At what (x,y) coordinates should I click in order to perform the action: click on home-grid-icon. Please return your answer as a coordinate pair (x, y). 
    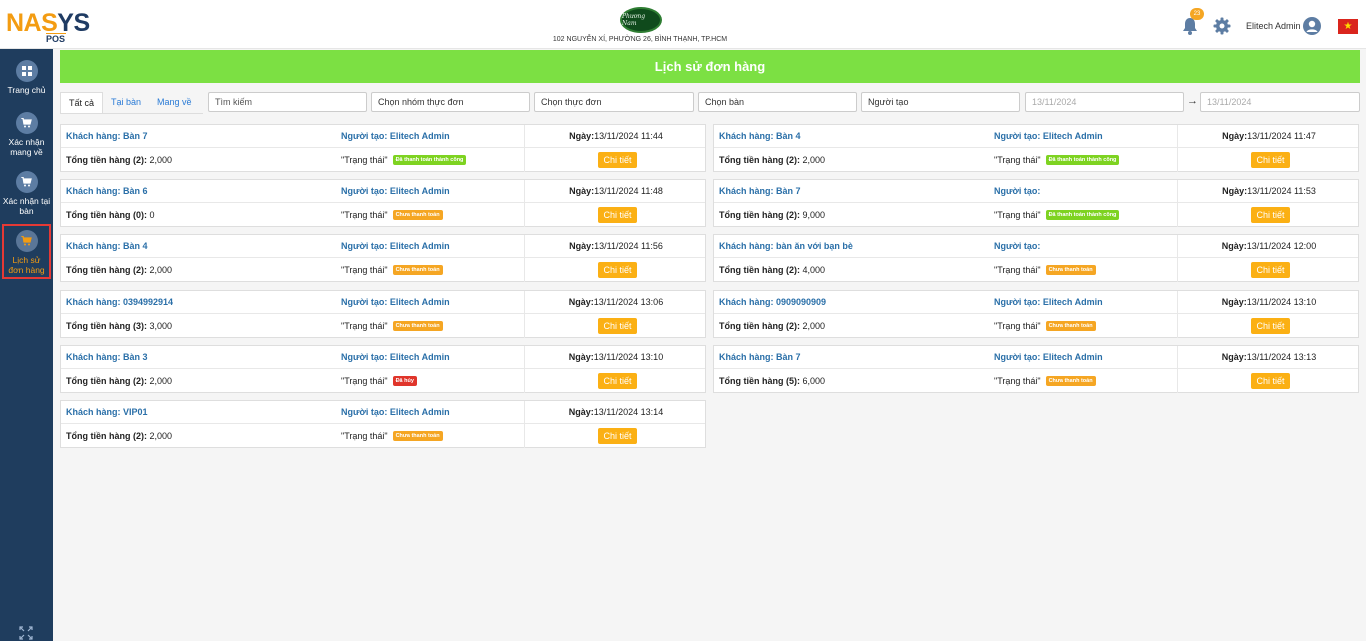
    Looking at the image, I should click on (26, 71).